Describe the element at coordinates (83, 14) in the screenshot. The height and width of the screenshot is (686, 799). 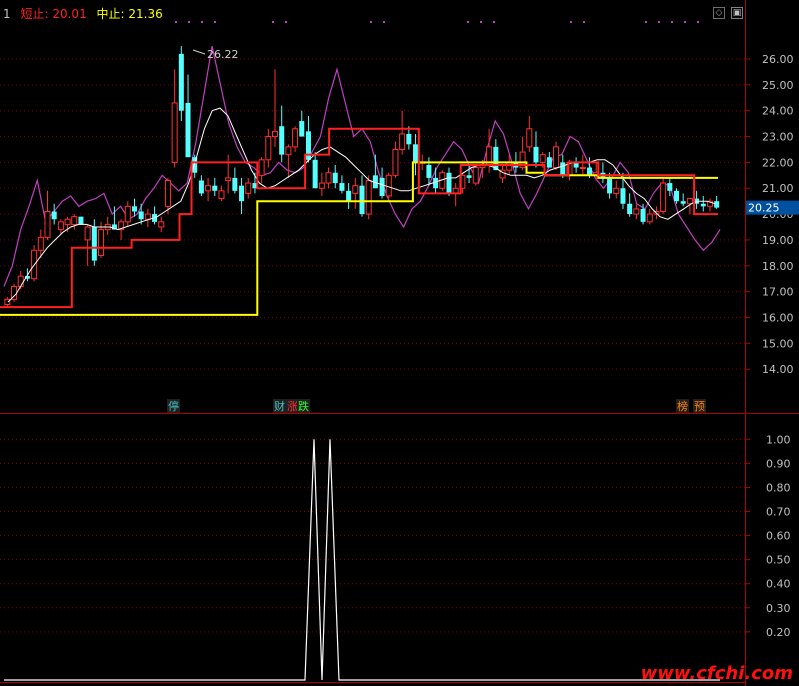
I see `chart-header: 1 短止: 20.01 中止: 21.36` at that location.